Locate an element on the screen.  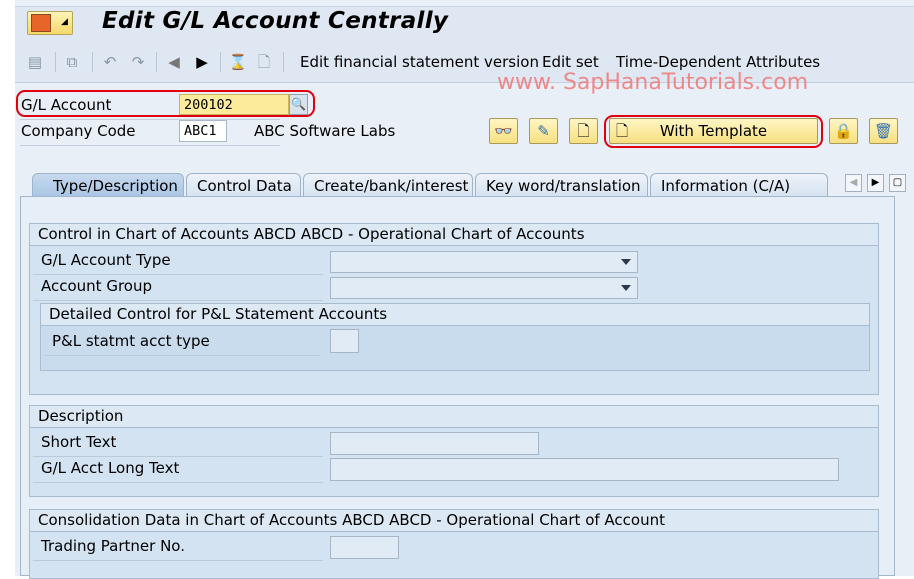
company-name: ABC Software Labs is located at coordinates (325, 131).